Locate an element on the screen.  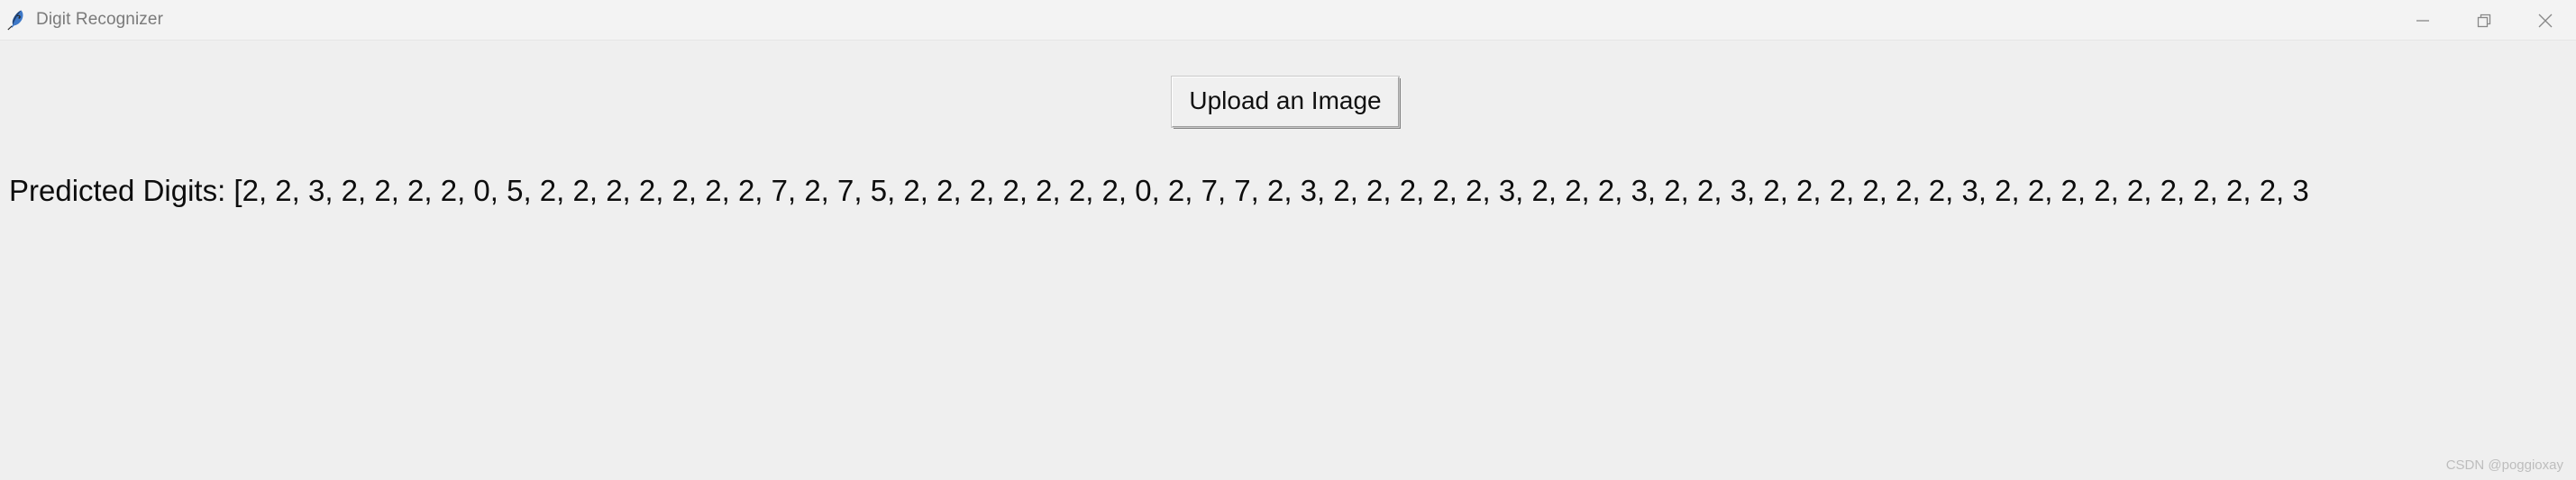
close-icon is located at coordinates (2545, 20).